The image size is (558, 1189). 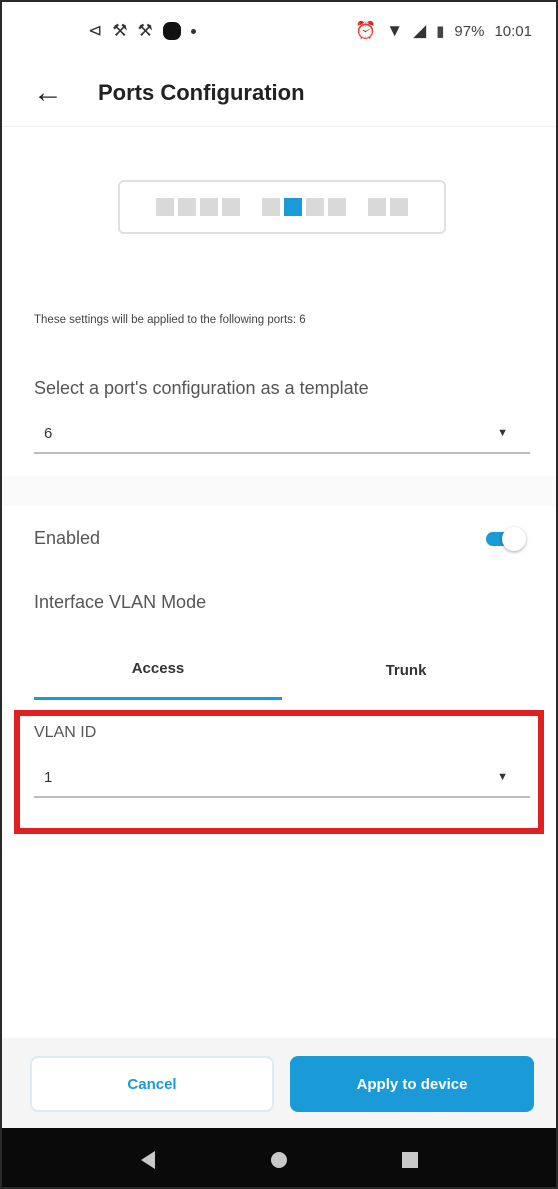 What do you see at coordinates (67, 538) in the screenshot?
I see `enabled-label: Enabled` at bounding box center [67, 538].